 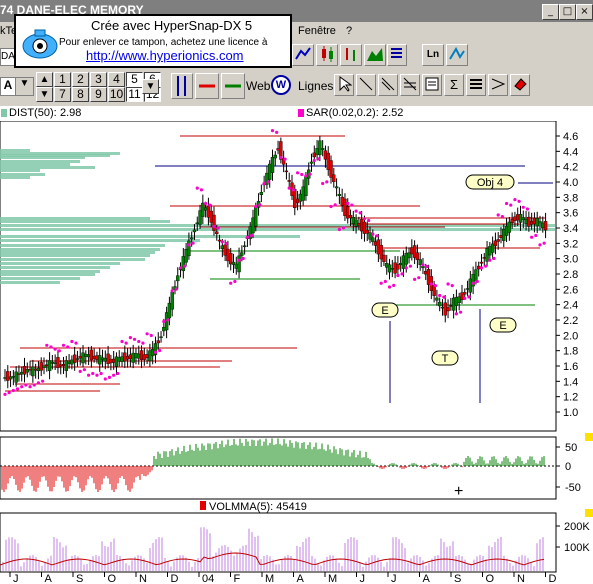 What do you see at coordinates (344, 85) in the screenshot?
I see `cursor-icon` at bounding box center [344, 85].